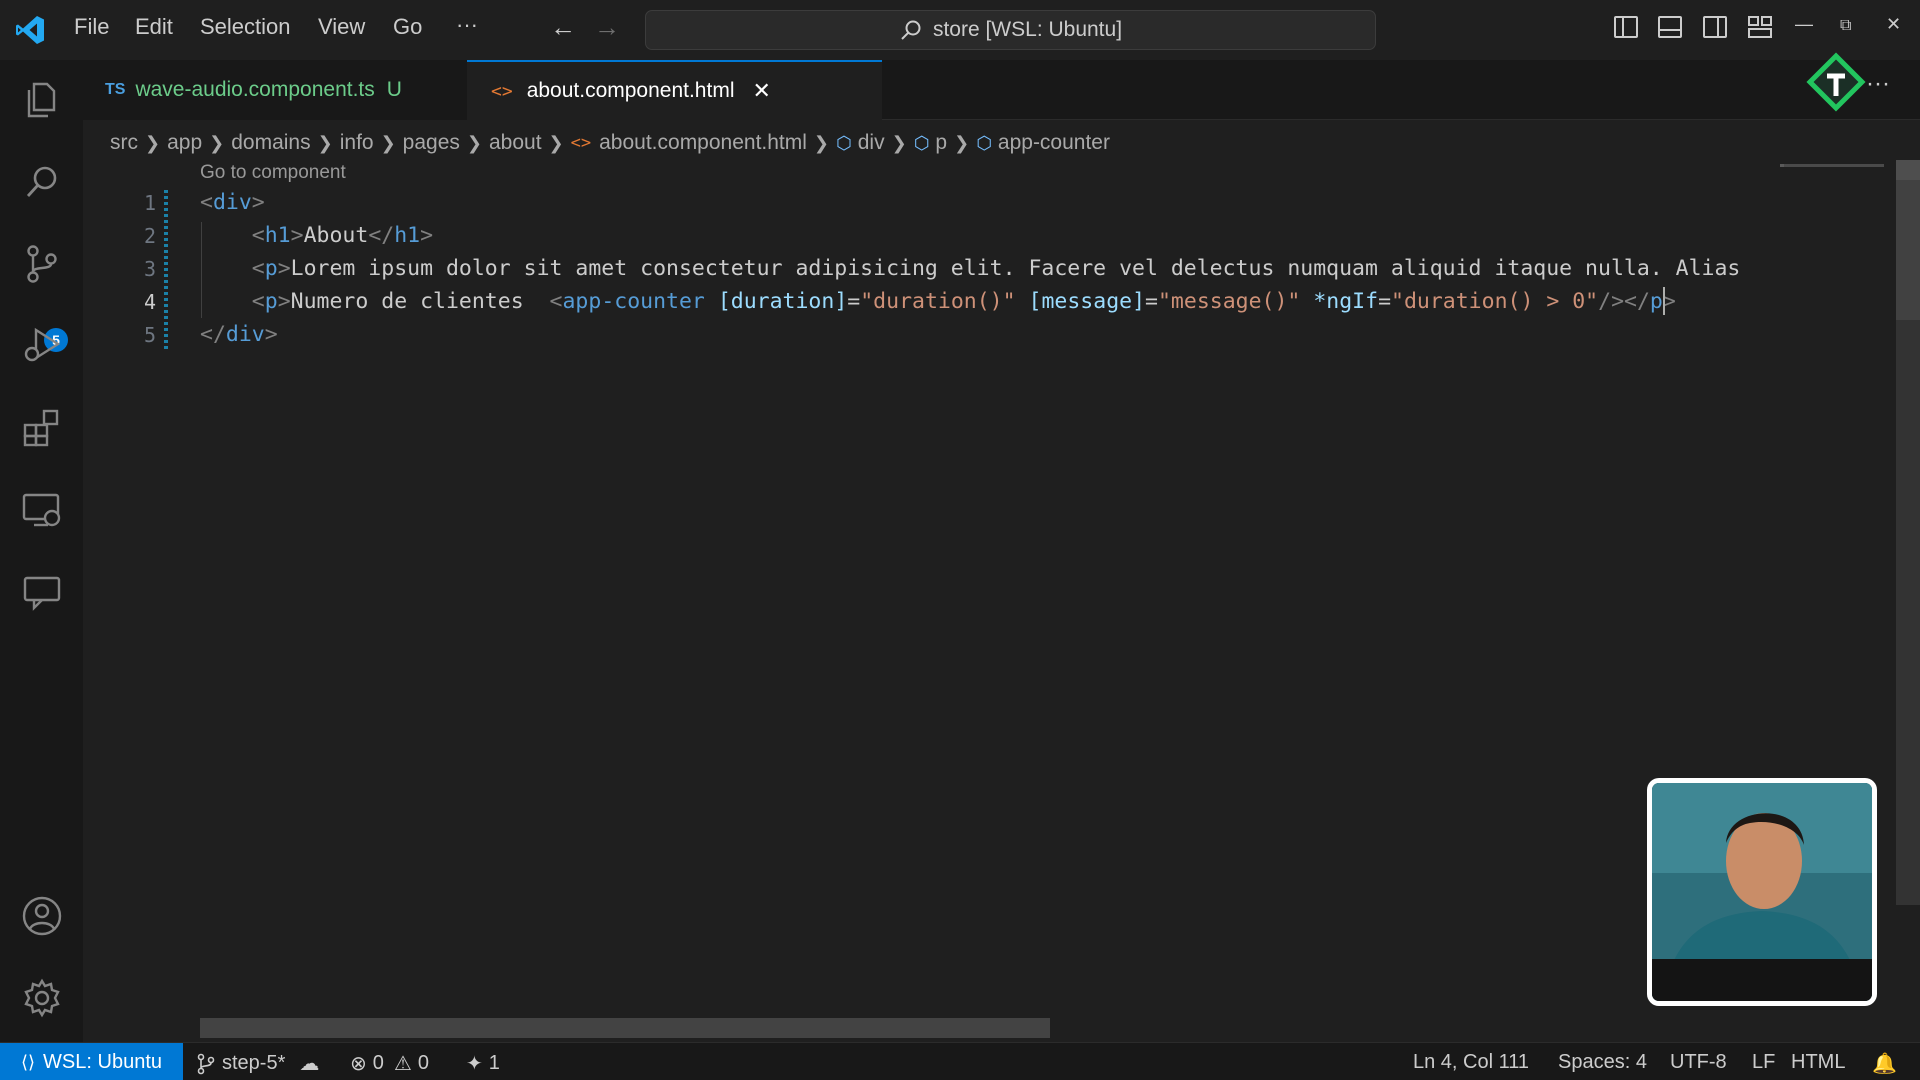  What do you see at coordinates (255, 89) in the screenshot?
I see `tab-label: wave-audio.component.ts` at bounding box center [255, 89].